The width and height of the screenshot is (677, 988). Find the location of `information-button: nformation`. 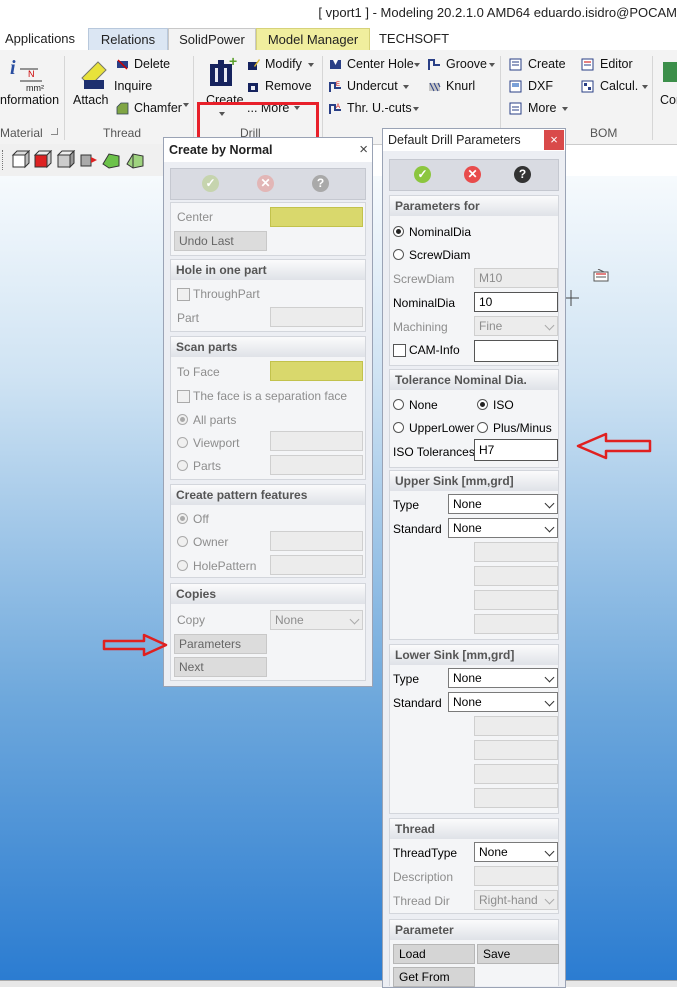

information-button: nformation is located at coordinates (29, 100).